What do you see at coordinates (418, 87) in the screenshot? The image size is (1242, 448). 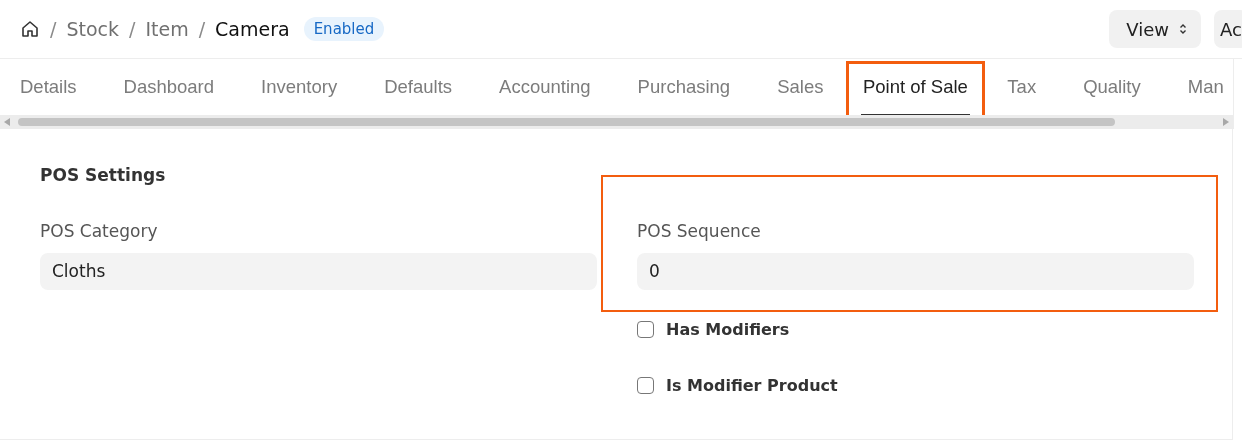 I see `tab: Defaults` at bounding box center [418, 87].